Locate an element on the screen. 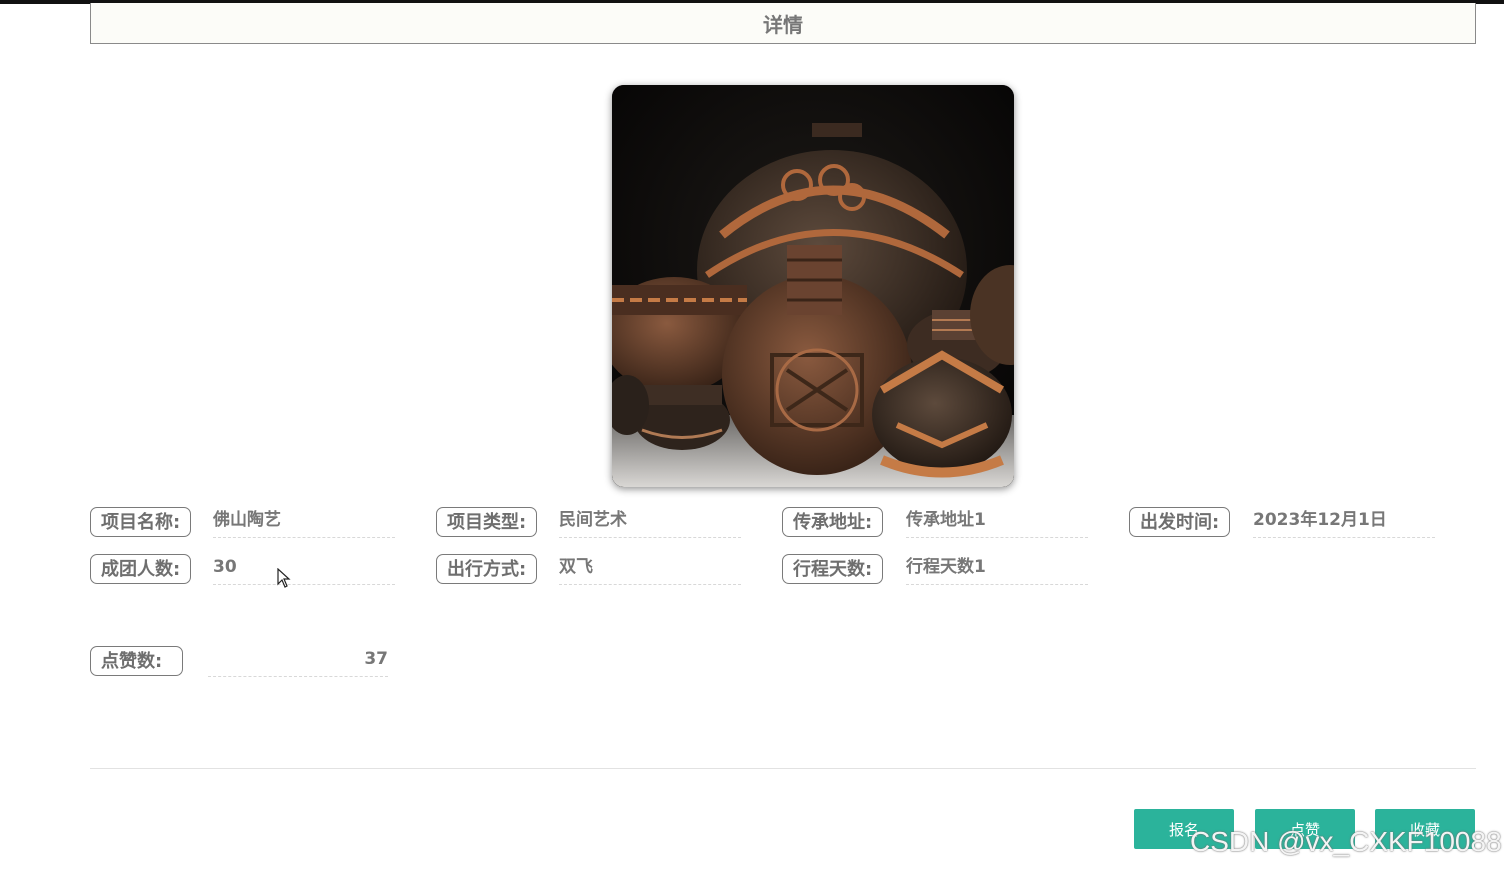  detail-header: 详情 is located at coordinates (783, 23).